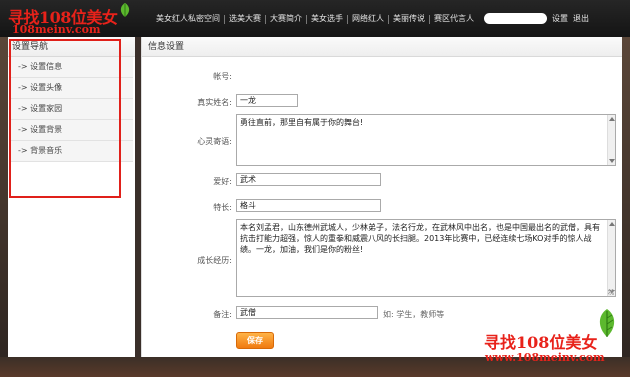 The image size is (630, 377). I want to click on nav-contestants: 美女选手, so click(327, 19).